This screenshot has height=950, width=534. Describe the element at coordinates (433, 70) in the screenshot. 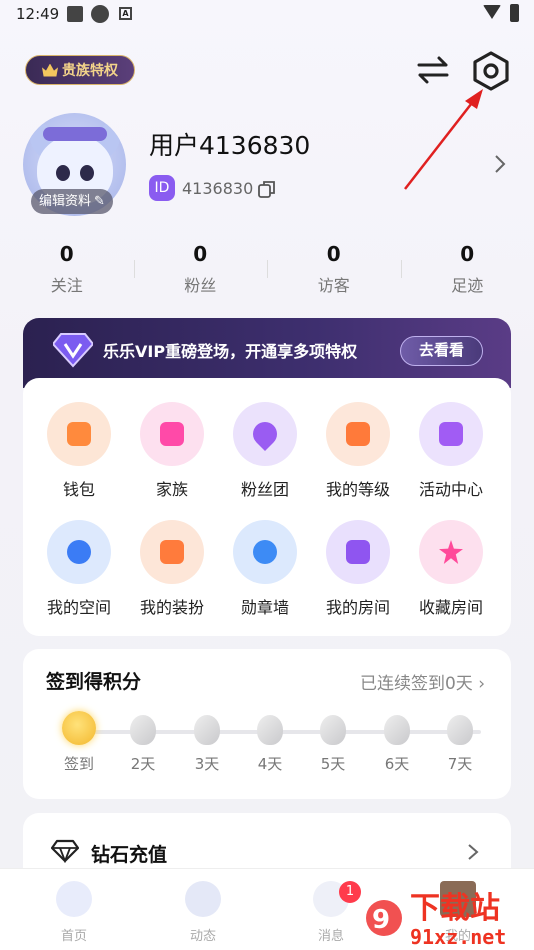

I see `swap-icon` at that location.